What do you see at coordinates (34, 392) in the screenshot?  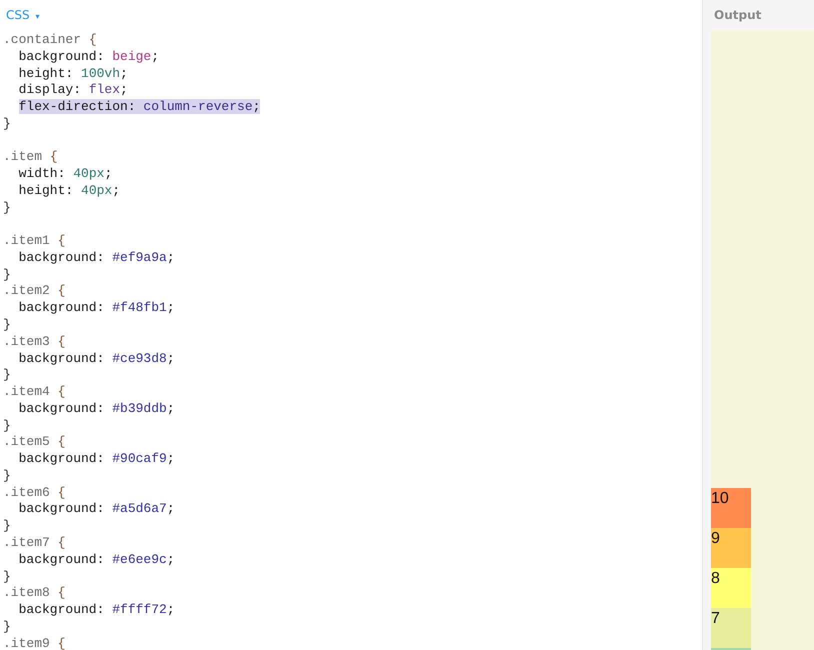 I see `code-line: .item4 {` at bounding box center [34, 392].